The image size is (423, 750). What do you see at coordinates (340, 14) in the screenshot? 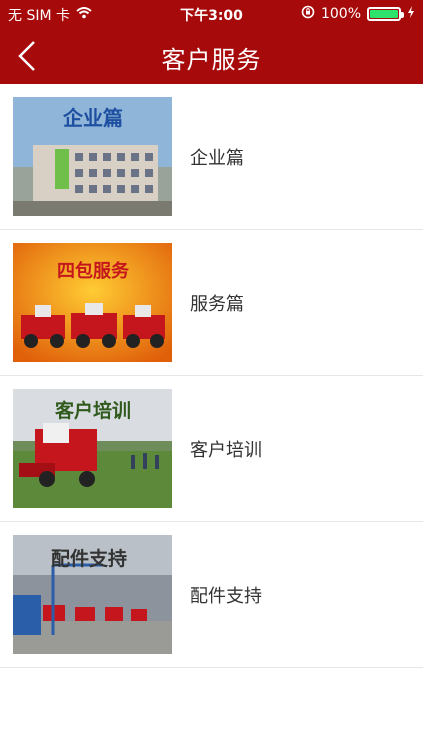
I see `battery-percent: 100%` at bounding box center [340, 14].